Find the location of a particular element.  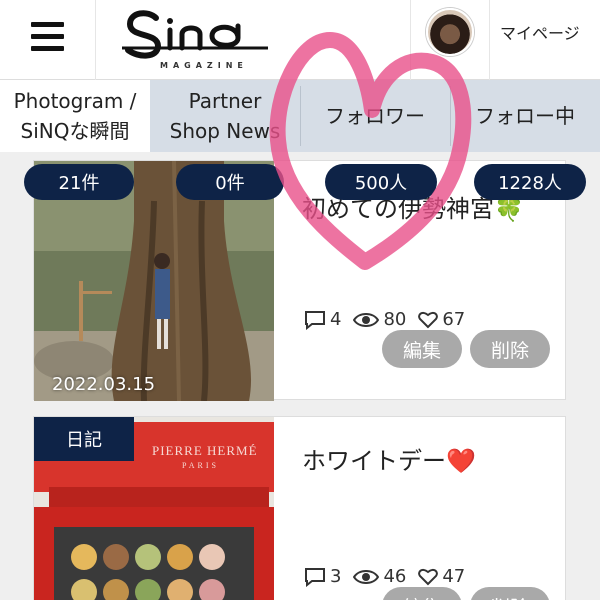

count-badge-following: 1228人 is located at coordinates (530, 182).